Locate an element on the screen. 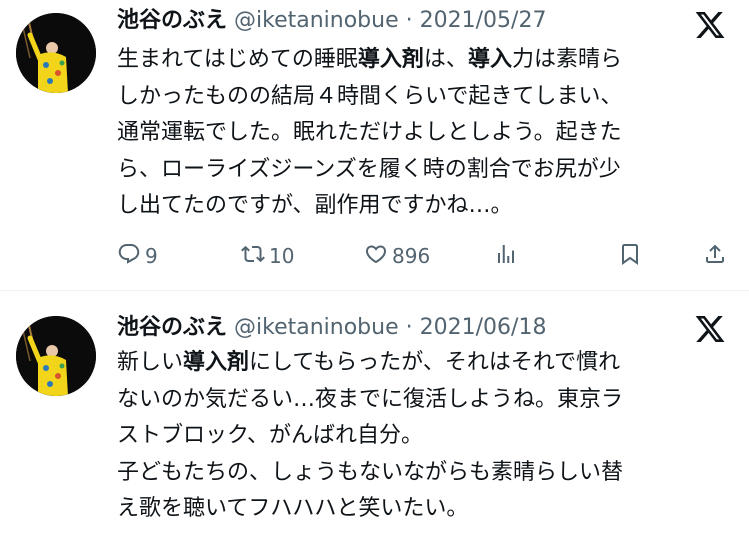 Image resolution: width=749 pixels, height=533 pixels. x-logo-icon is located at coordinates (710, 329).